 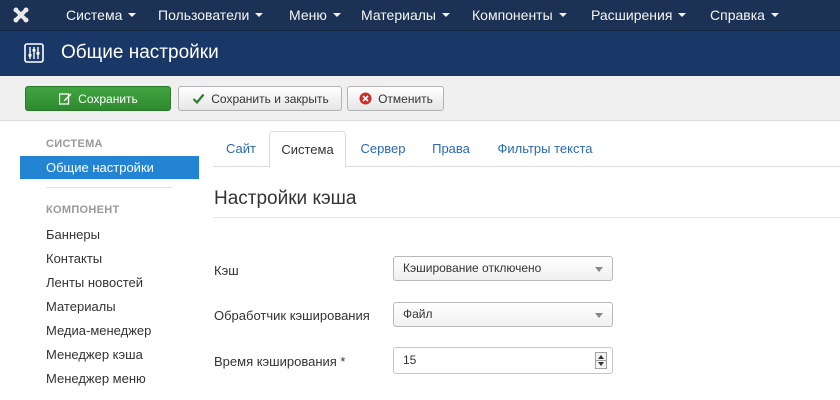 What do you see at coordinates (601, 364) in the screenshot?
I see `spinner-down-icon` at bounding box center [601, 364].